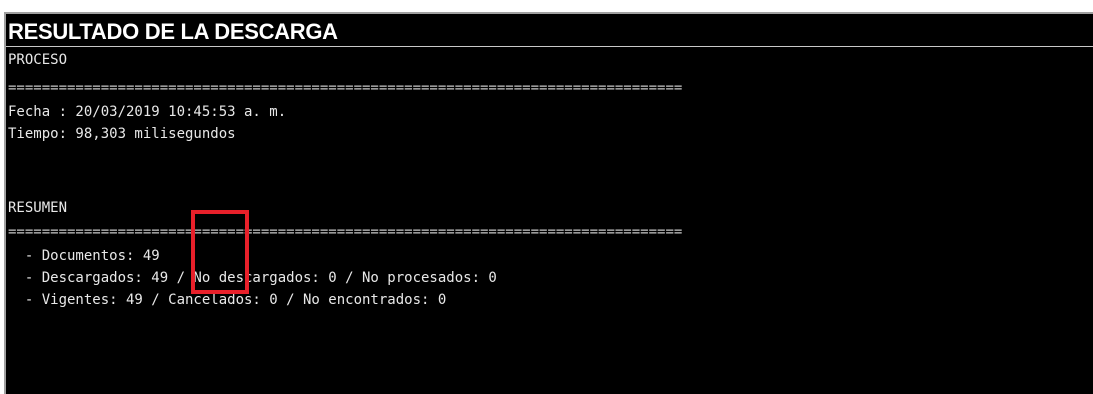 The width and height of the screenshot is (1093, 394). What do you see at coordinates (220, 252) in the screenshot?
I see `highlight-annotation-box` at bounding box center [220, 252].